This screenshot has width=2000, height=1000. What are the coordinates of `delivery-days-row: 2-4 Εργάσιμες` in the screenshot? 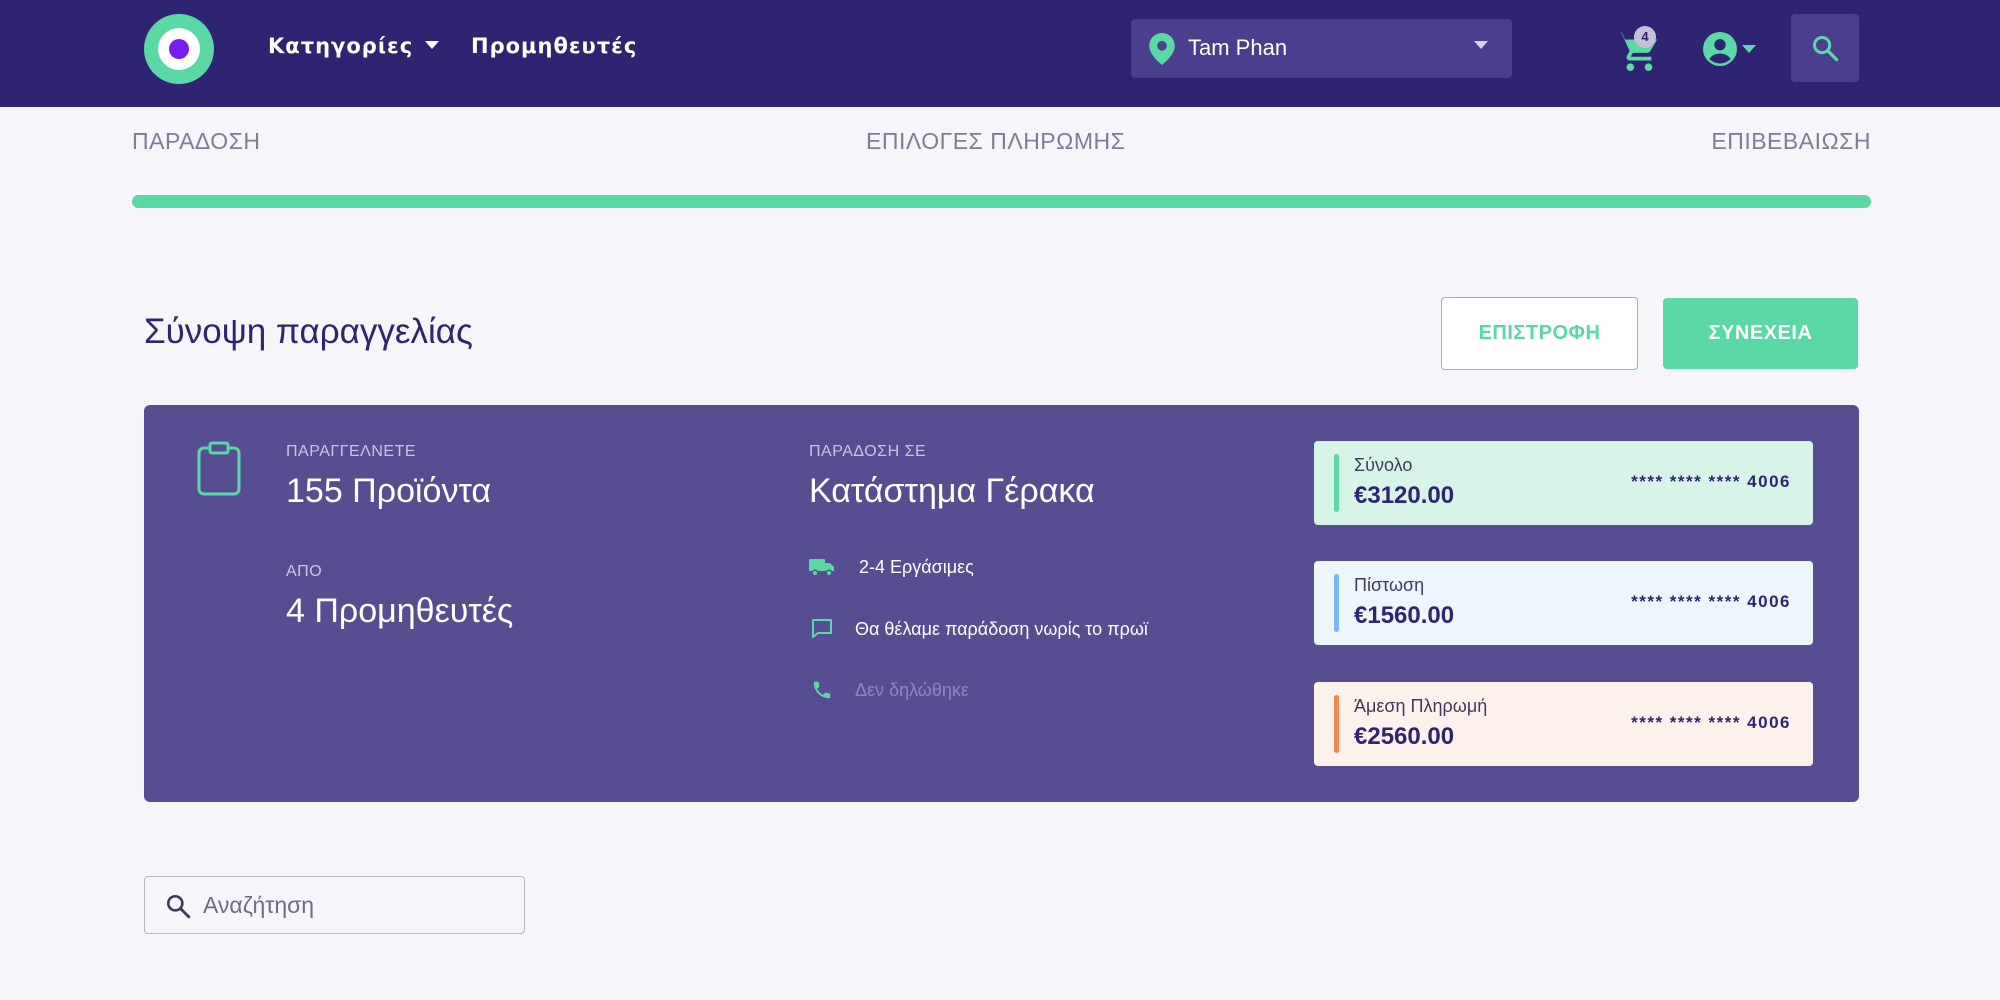 It's located at (891, 567).